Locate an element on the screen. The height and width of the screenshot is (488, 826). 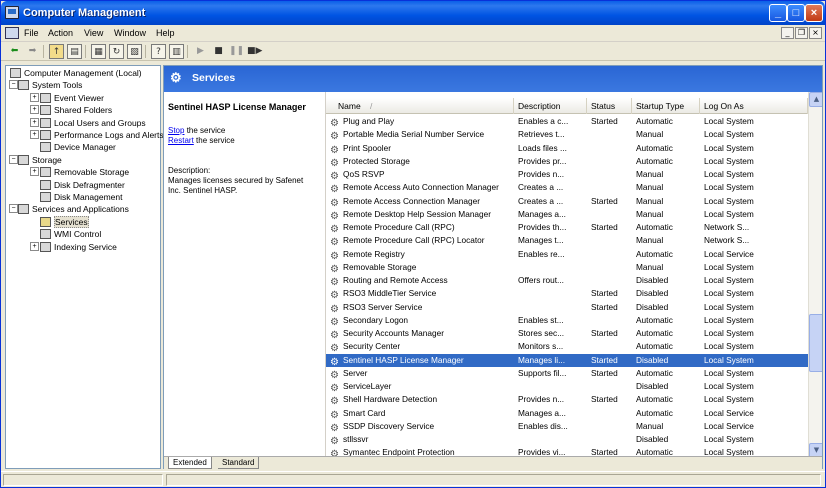
scroll-thumb is located at coordinates (815, 343).